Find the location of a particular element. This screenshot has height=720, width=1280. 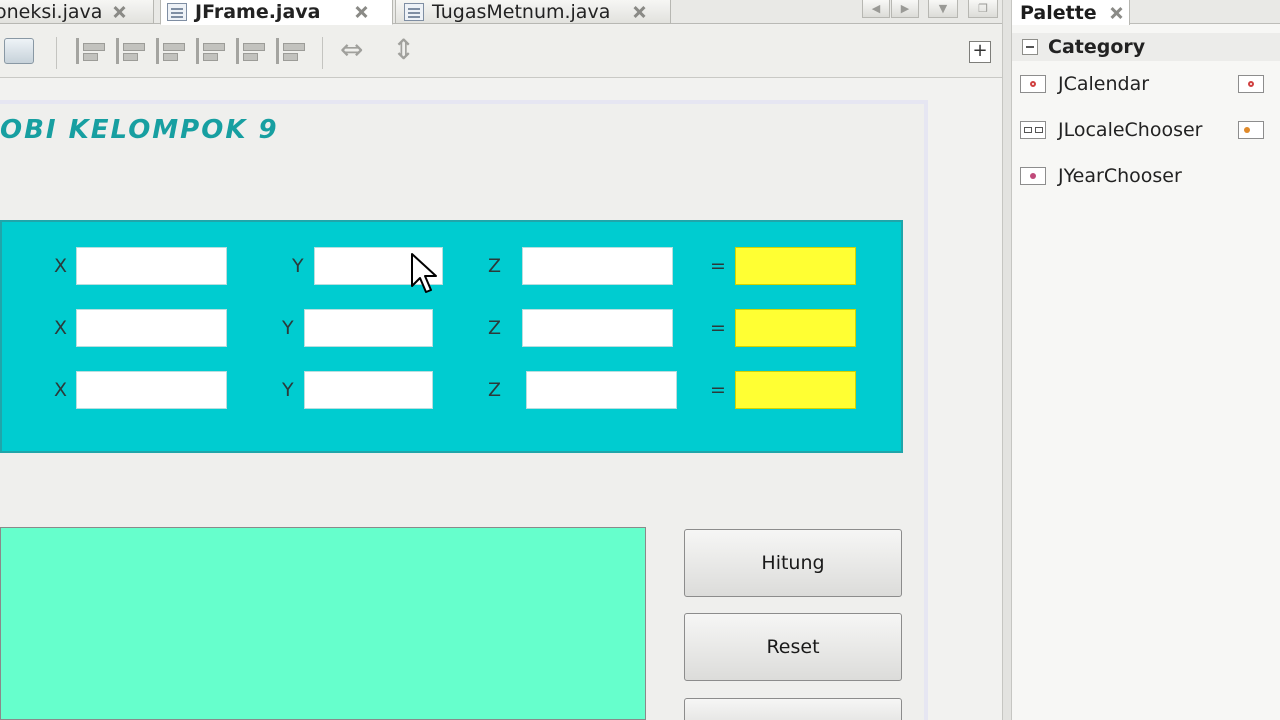

scroll-tabs-right-button: ▶ is located at coordinates (905, 9).